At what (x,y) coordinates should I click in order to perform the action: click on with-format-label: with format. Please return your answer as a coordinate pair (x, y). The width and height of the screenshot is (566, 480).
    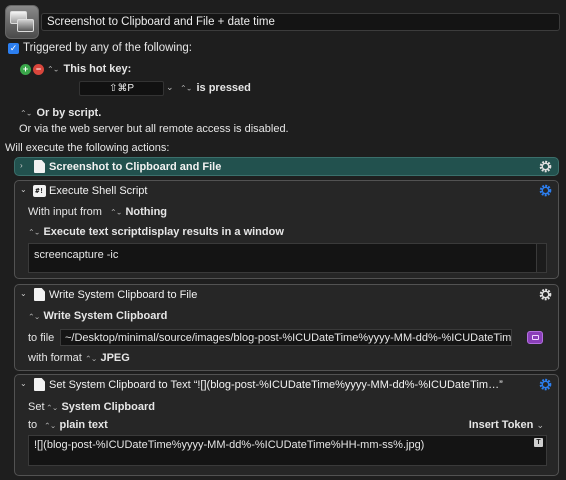
    Looking at the image, I should click on (55, 358).